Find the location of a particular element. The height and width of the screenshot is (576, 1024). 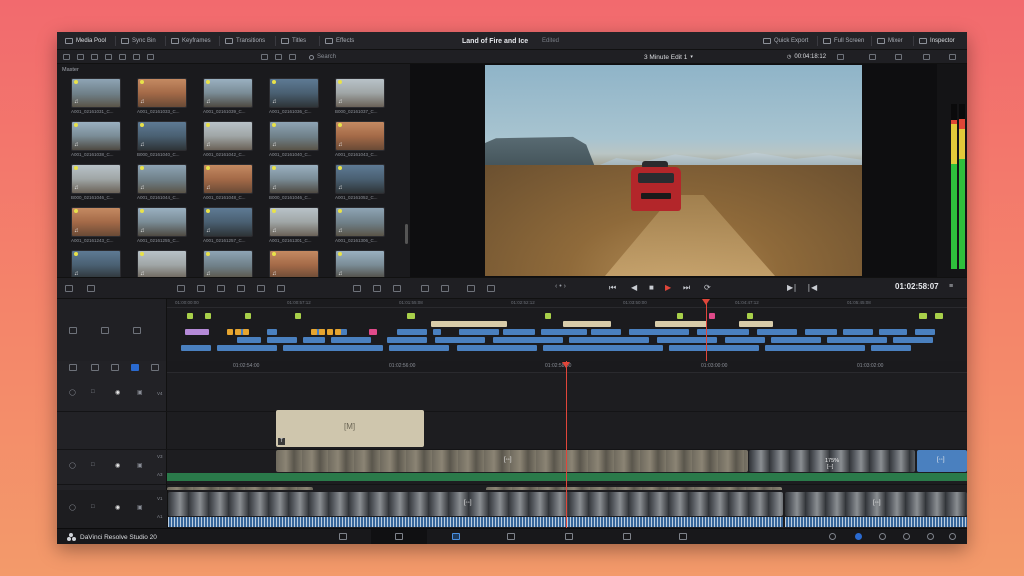

link-icon is located at coordinates (137, 330).